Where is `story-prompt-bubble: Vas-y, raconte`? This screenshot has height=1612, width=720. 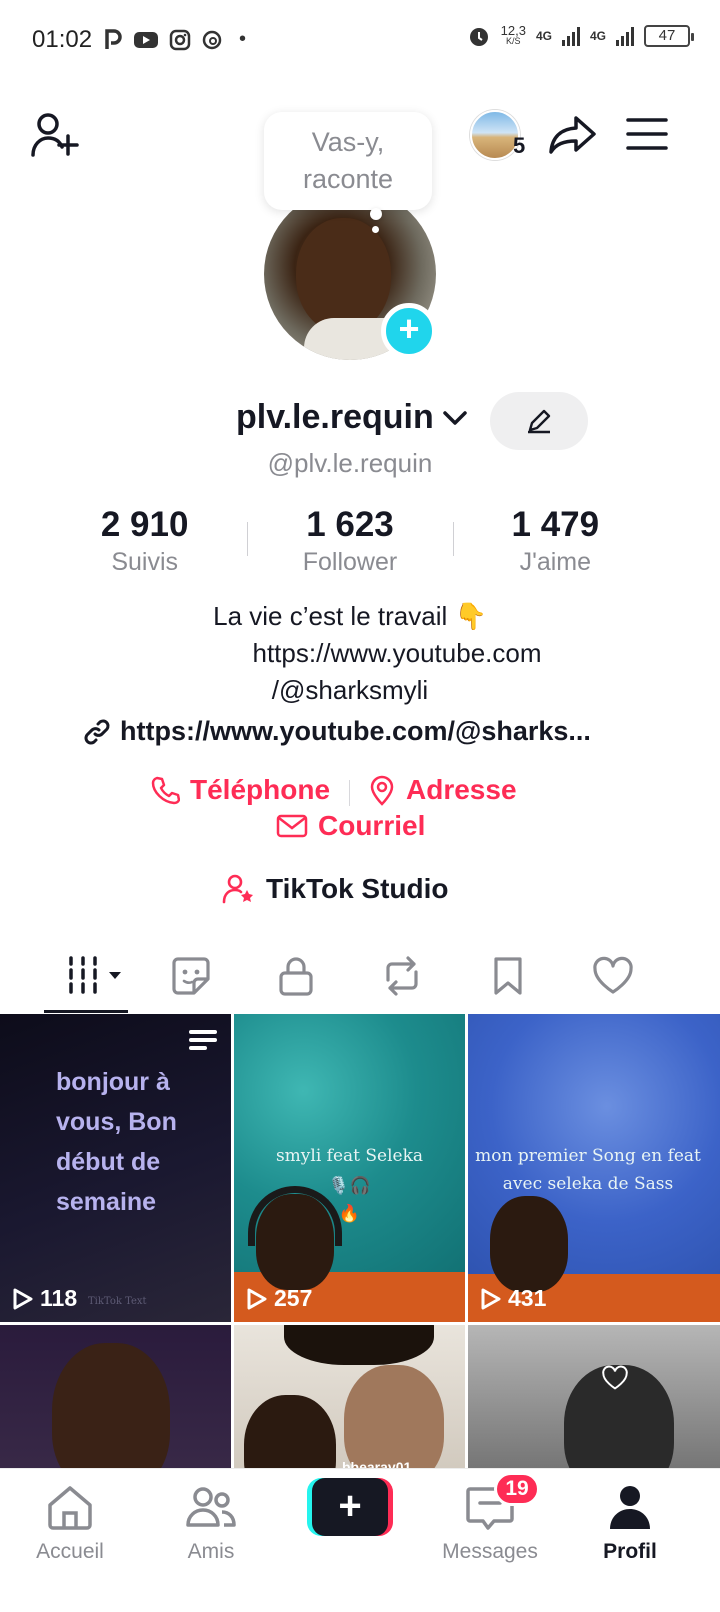
story-prompt-bubble: Vas-y, raconte is located at coordinates (348, 161).